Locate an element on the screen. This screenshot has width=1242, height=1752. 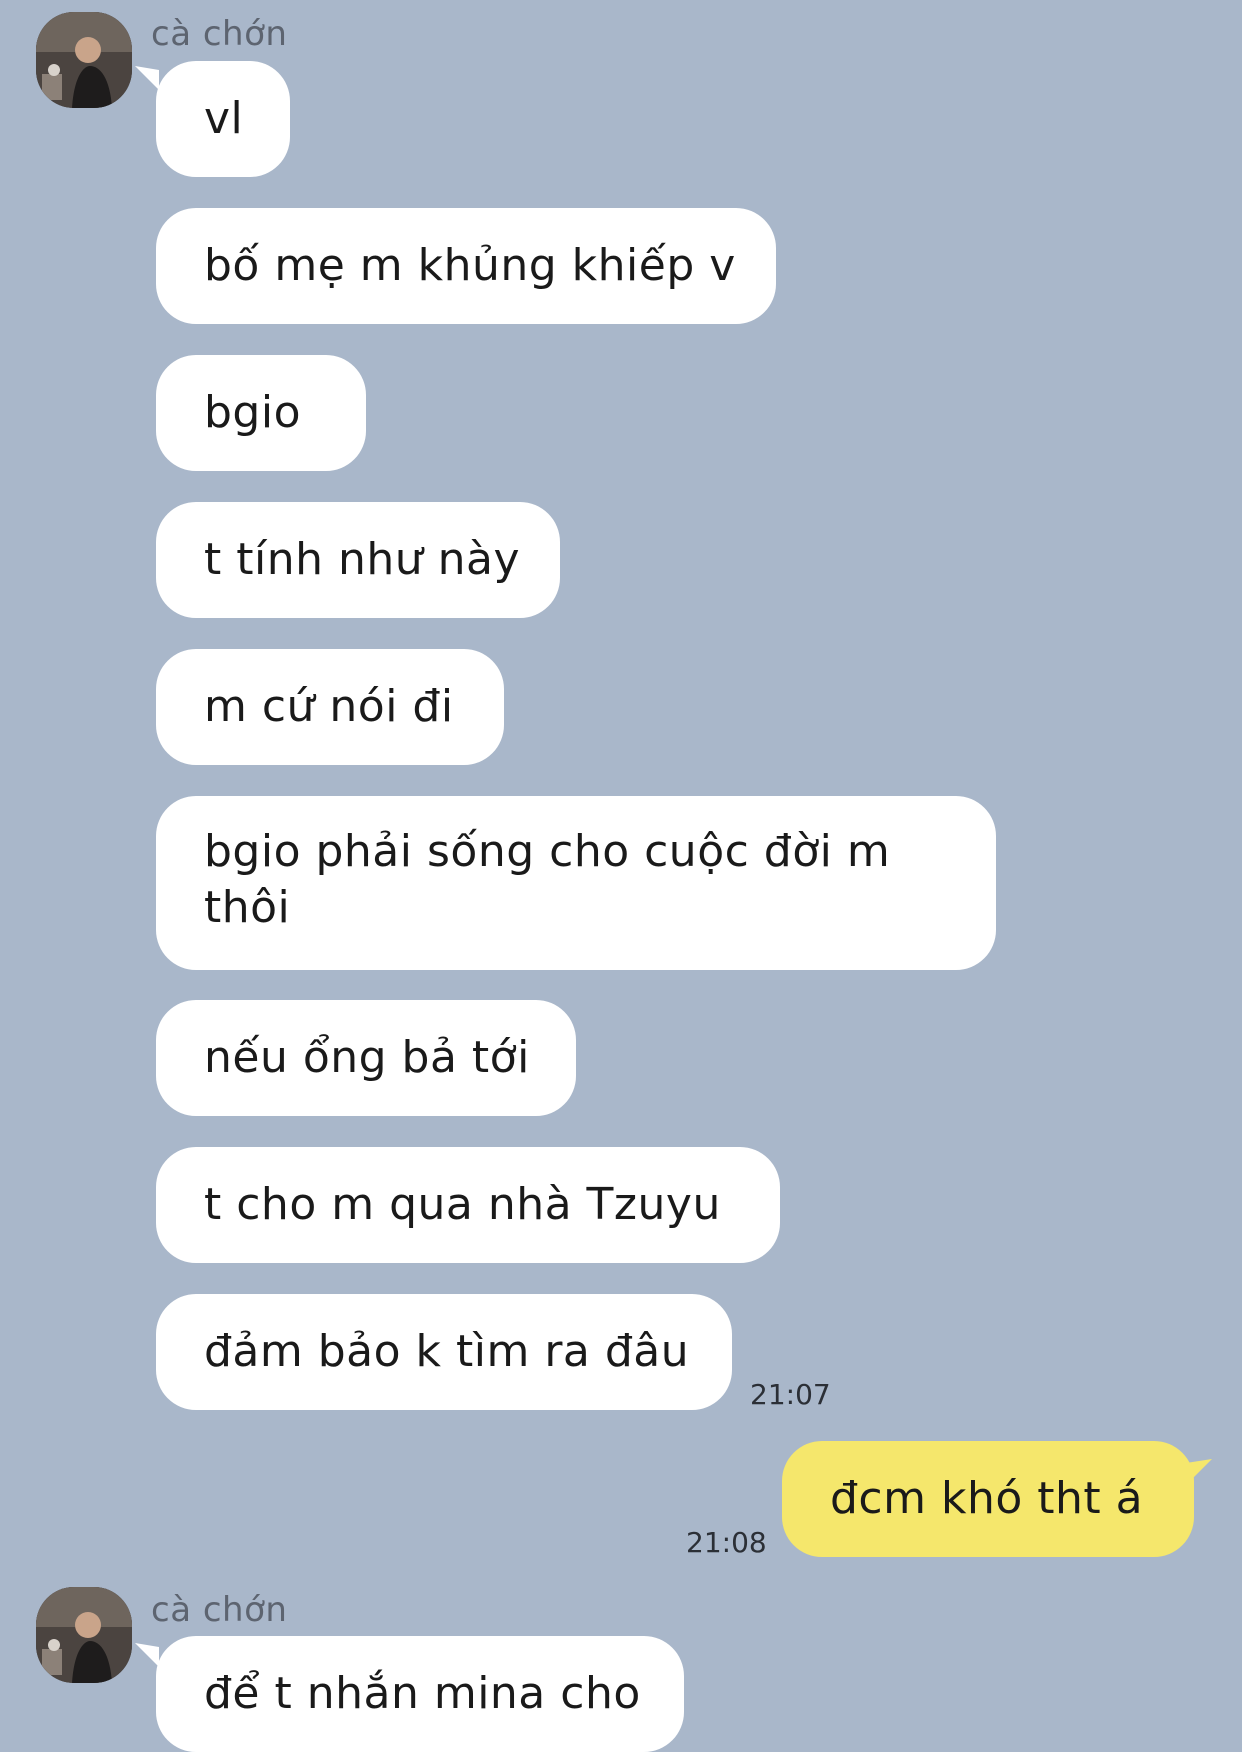
message-bubble: bgio phải sống cho cuộc đời m thôi is located at coordinates (576, 883).